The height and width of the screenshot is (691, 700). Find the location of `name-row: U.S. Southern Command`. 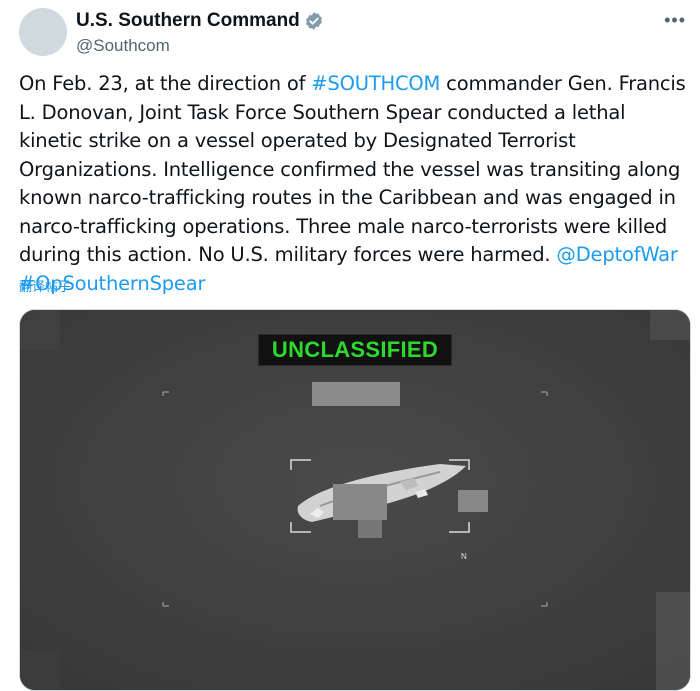

name-row: U.S. Southern Command is located at coordinates (200, 21).